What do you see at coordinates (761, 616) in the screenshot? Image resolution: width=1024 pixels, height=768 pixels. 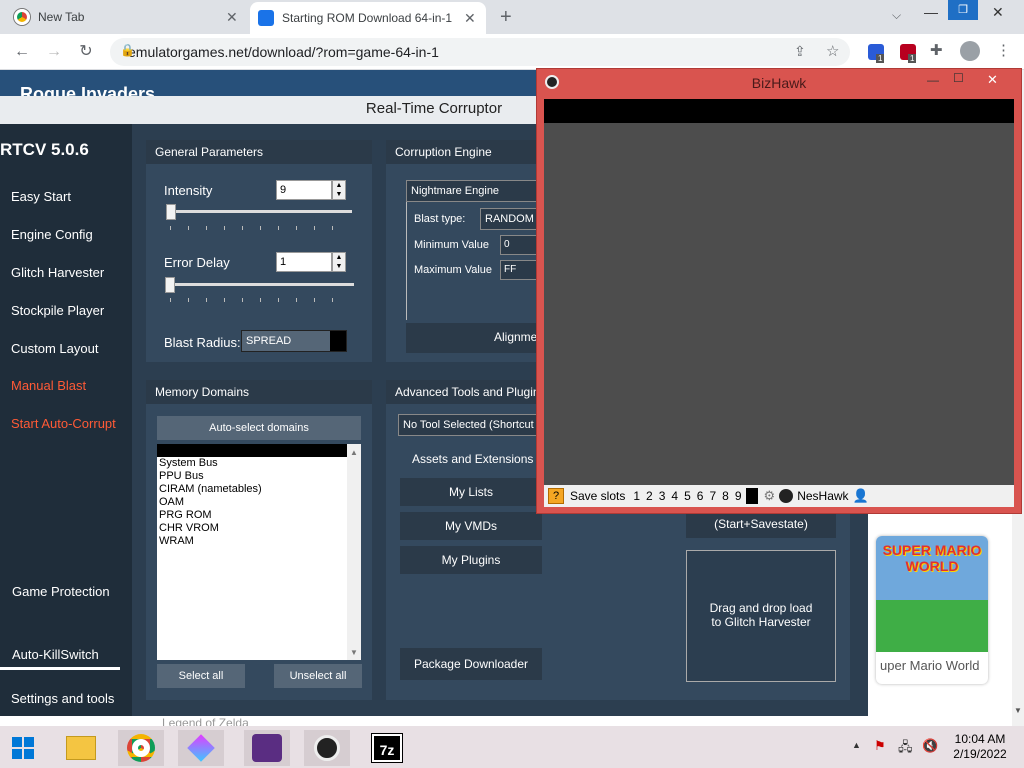 I see `glitch-harvester-drop-zone: Drag and drop load to Glitch Harvester` at bounding box center [761, 616].